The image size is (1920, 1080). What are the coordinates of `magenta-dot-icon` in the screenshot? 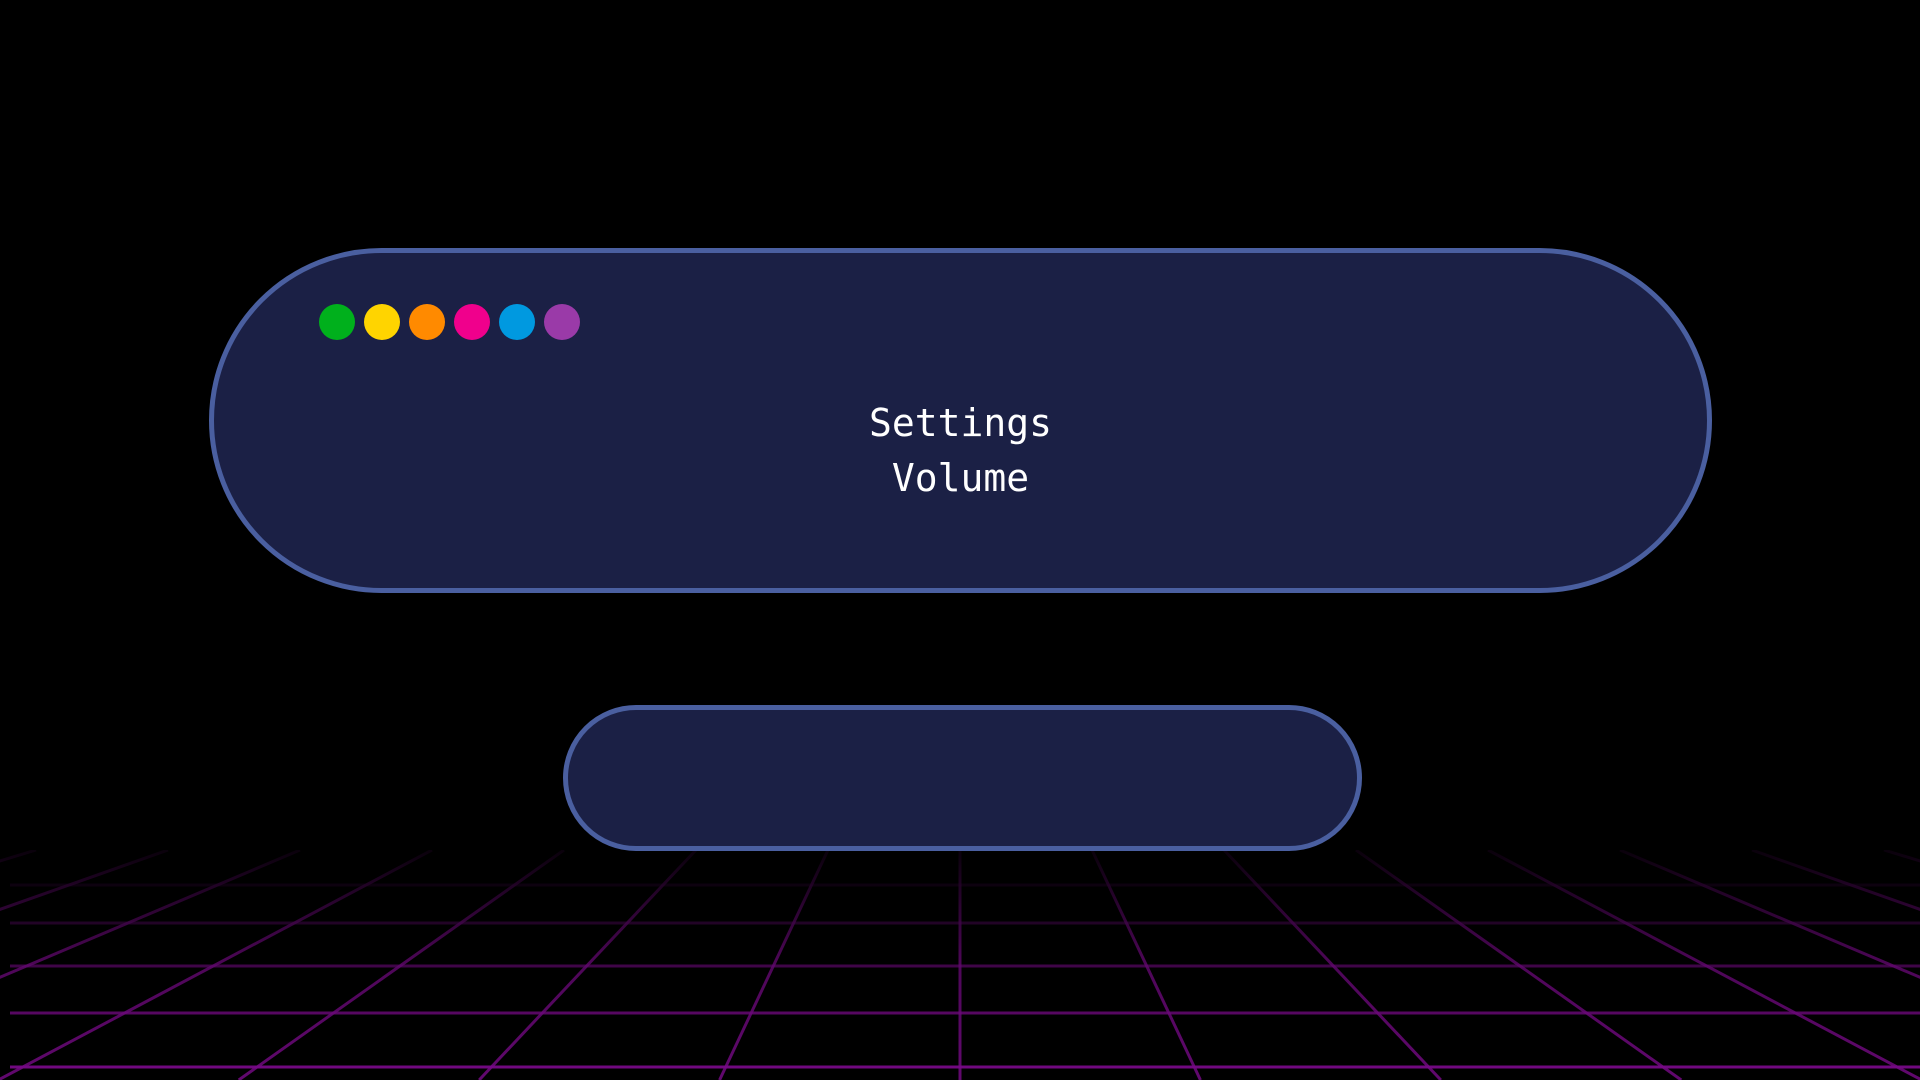 It's located at (472, 322).